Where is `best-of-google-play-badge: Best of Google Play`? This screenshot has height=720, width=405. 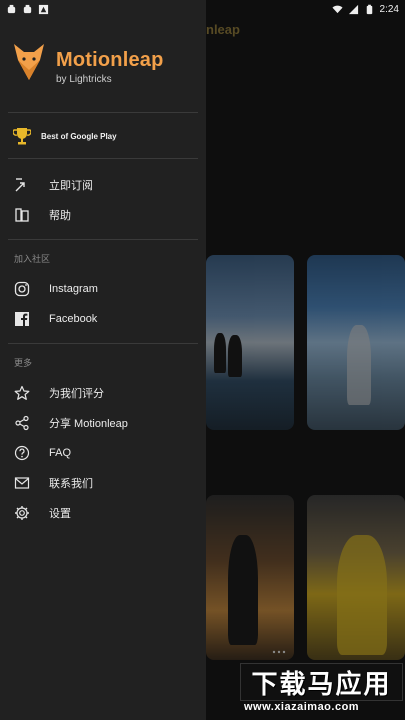
best-of-google-play-badge: Best of Google Play is located at coordinates (65, 136).